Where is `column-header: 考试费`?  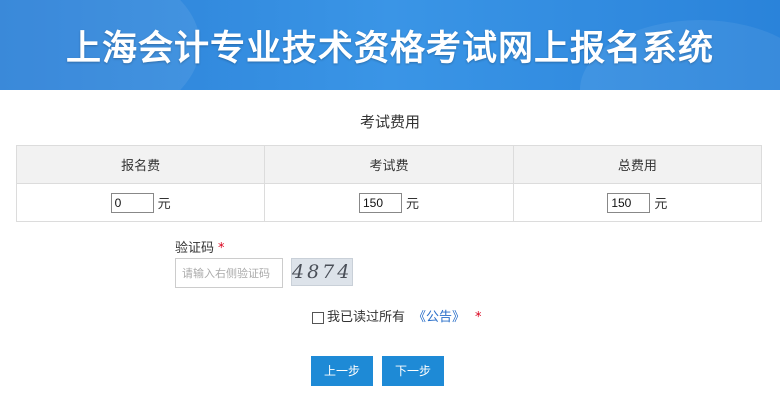
column-header: 考试费 is located at coordinates (389, 164).